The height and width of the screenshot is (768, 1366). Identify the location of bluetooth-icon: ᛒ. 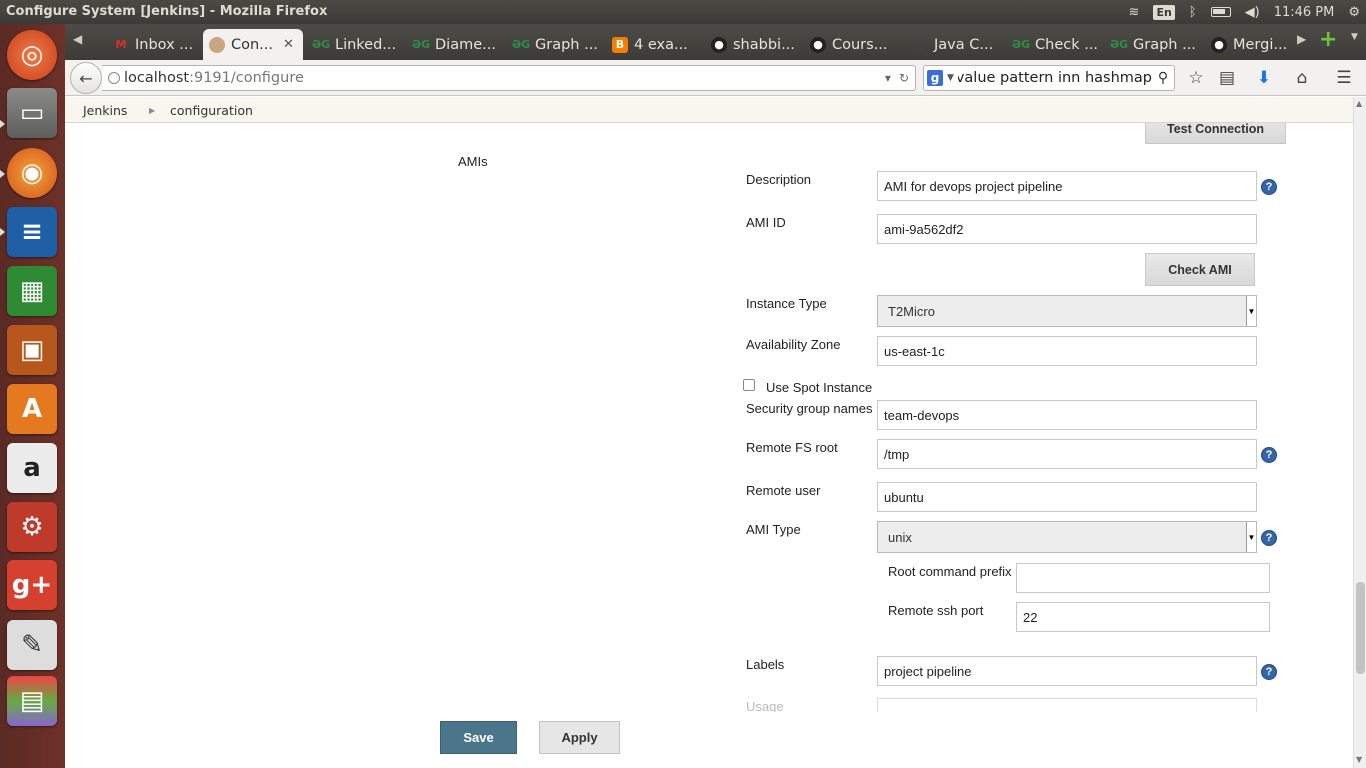
(1193, 12).